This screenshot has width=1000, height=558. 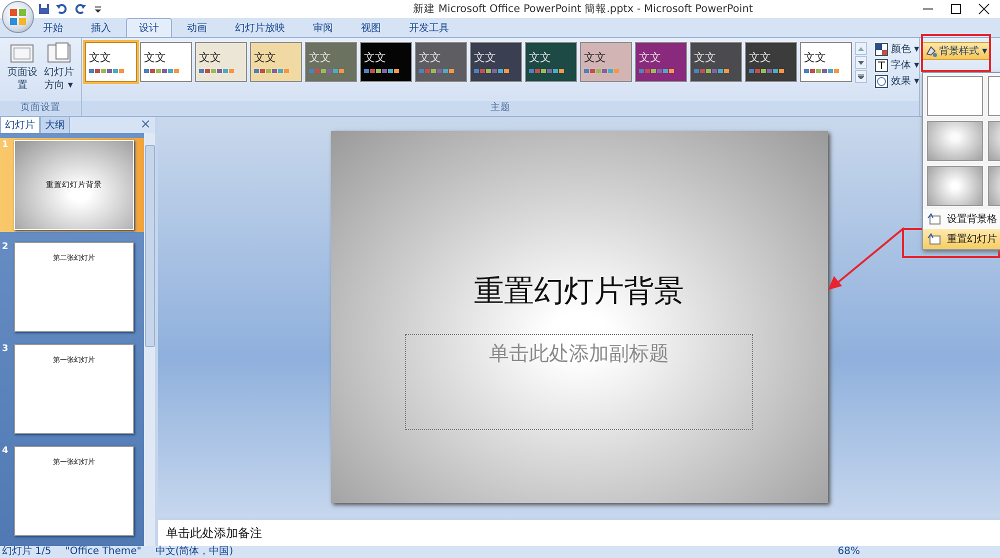 I want to click on more-icon, so click(x=861, y=76).